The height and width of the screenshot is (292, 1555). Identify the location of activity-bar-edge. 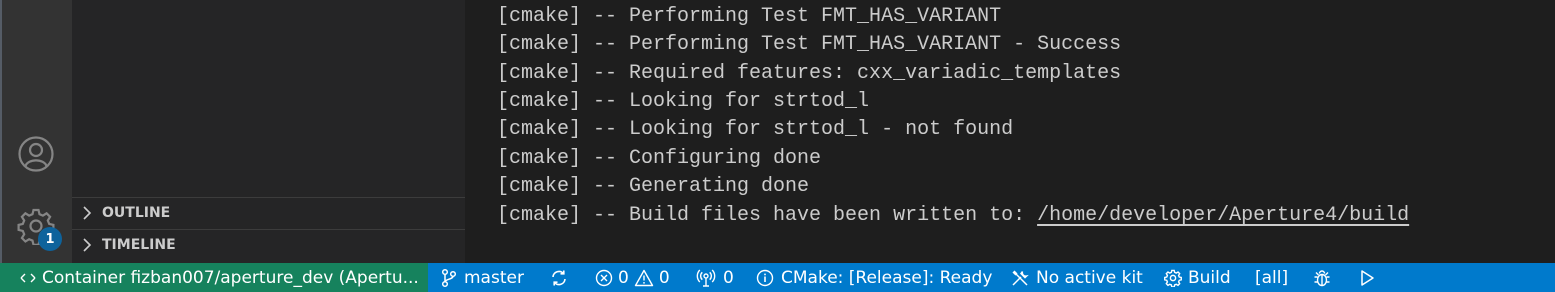
(1, 131).